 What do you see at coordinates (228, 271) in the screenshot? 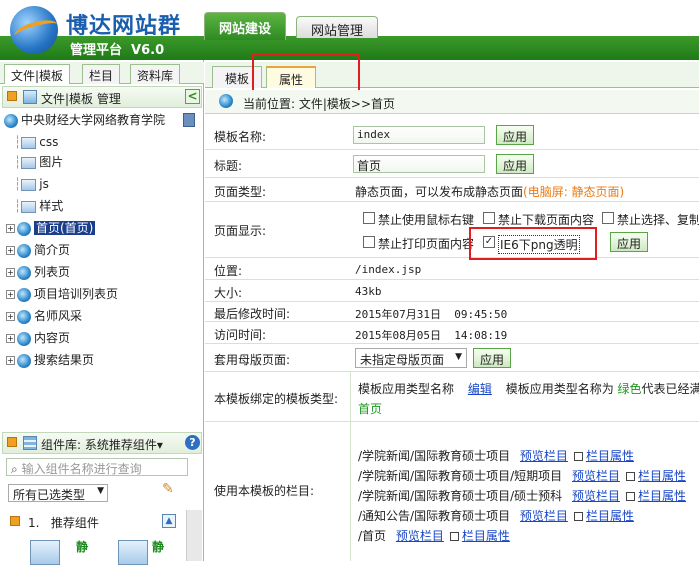
I see `field-label: 位置:` at bounding box center [228, 271].